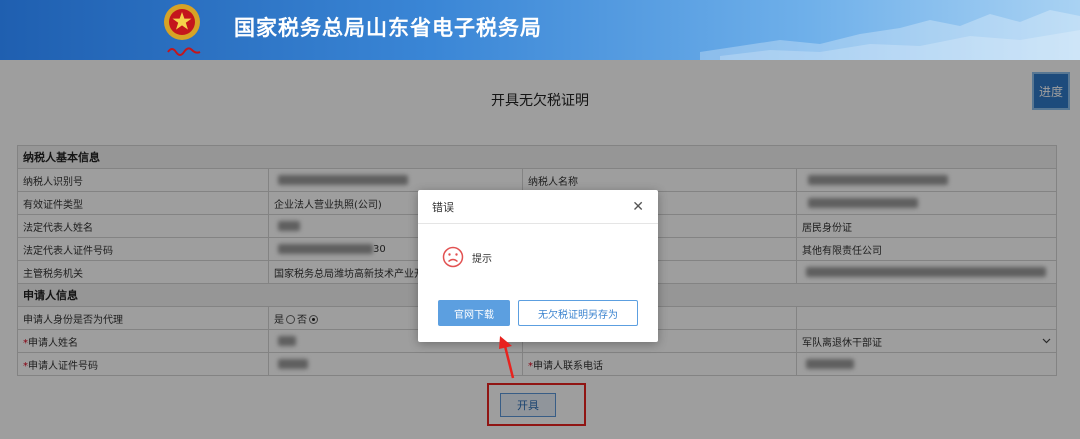  What do you see at coordinates (890, 35) in the screenshot?
I see `great-wall-graphic` at bounding box center [890, 35].